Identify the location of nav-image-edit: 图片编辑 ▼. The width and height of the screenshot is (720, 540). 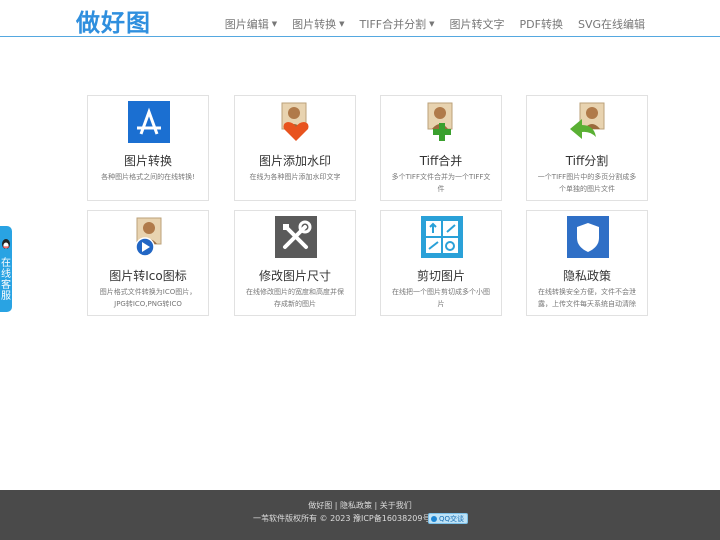
(251, 24).